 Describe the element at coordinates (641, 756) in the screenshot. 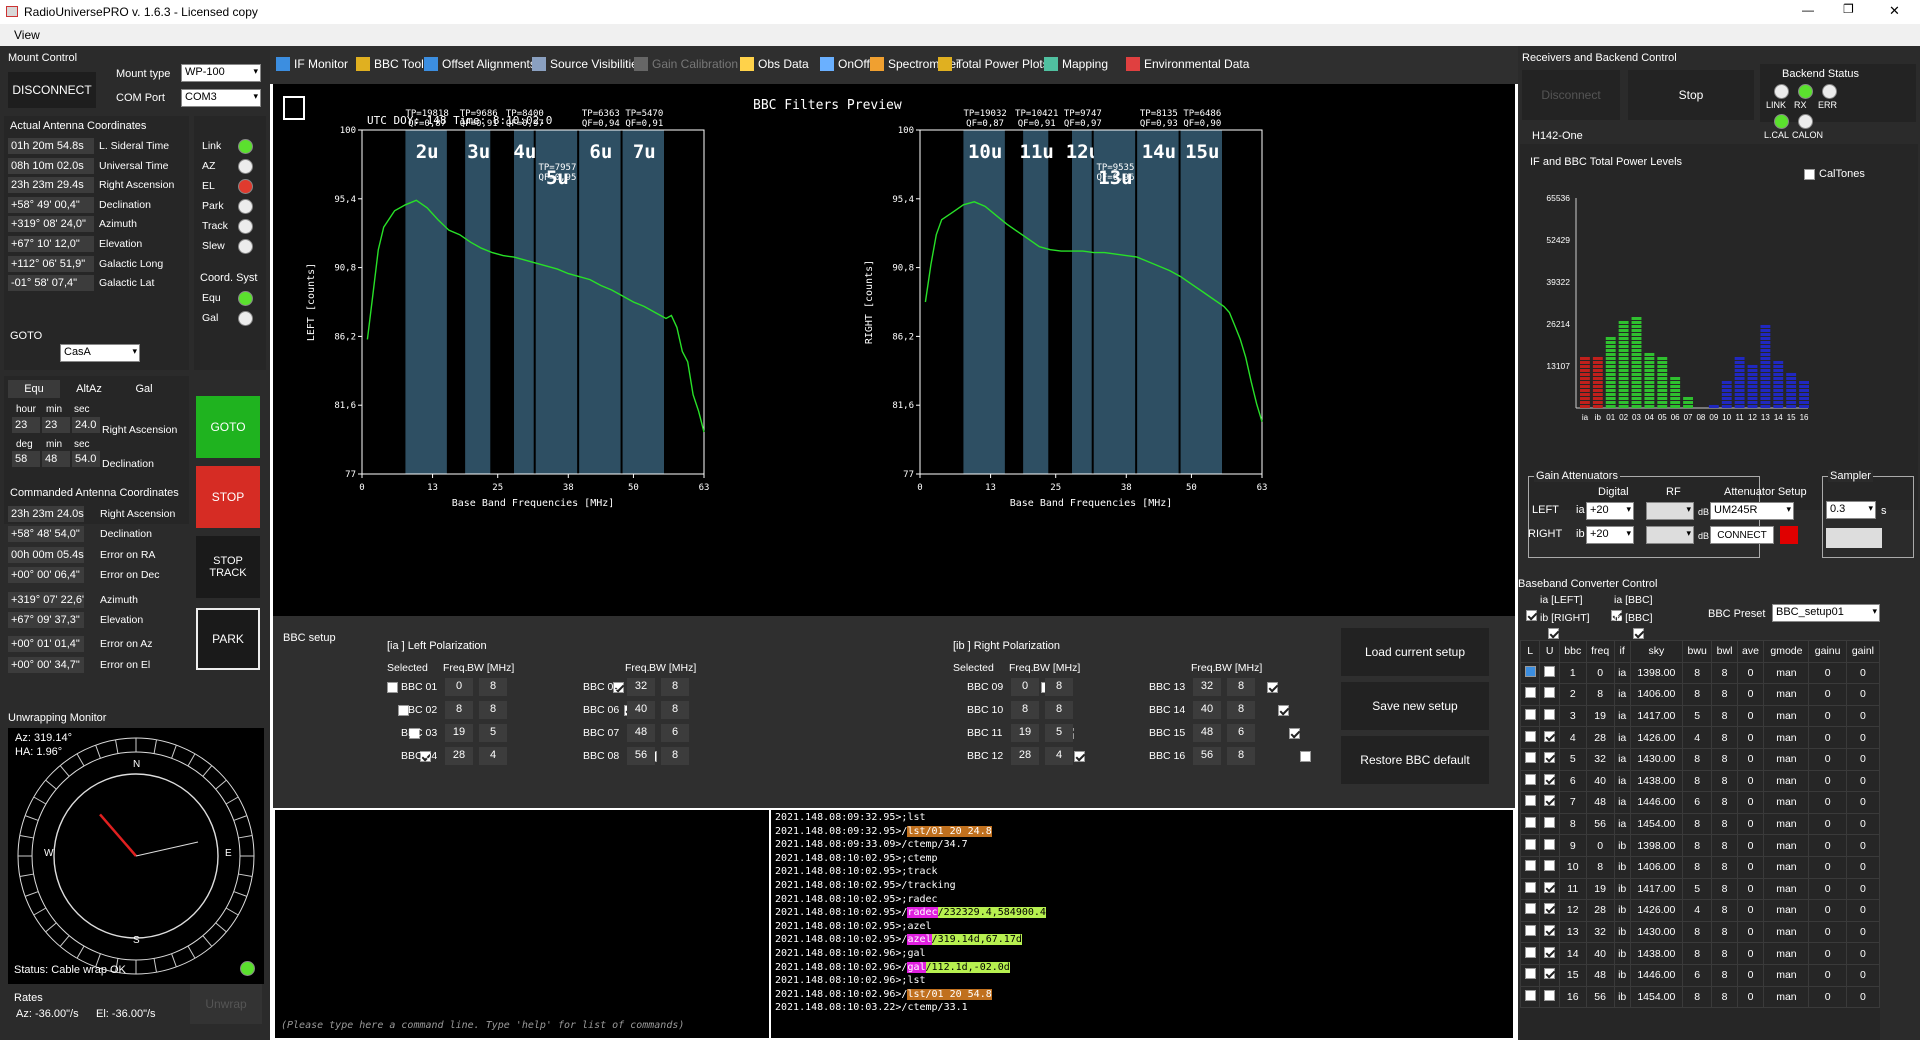

I see `bbc-freq-input: 56` at that location.